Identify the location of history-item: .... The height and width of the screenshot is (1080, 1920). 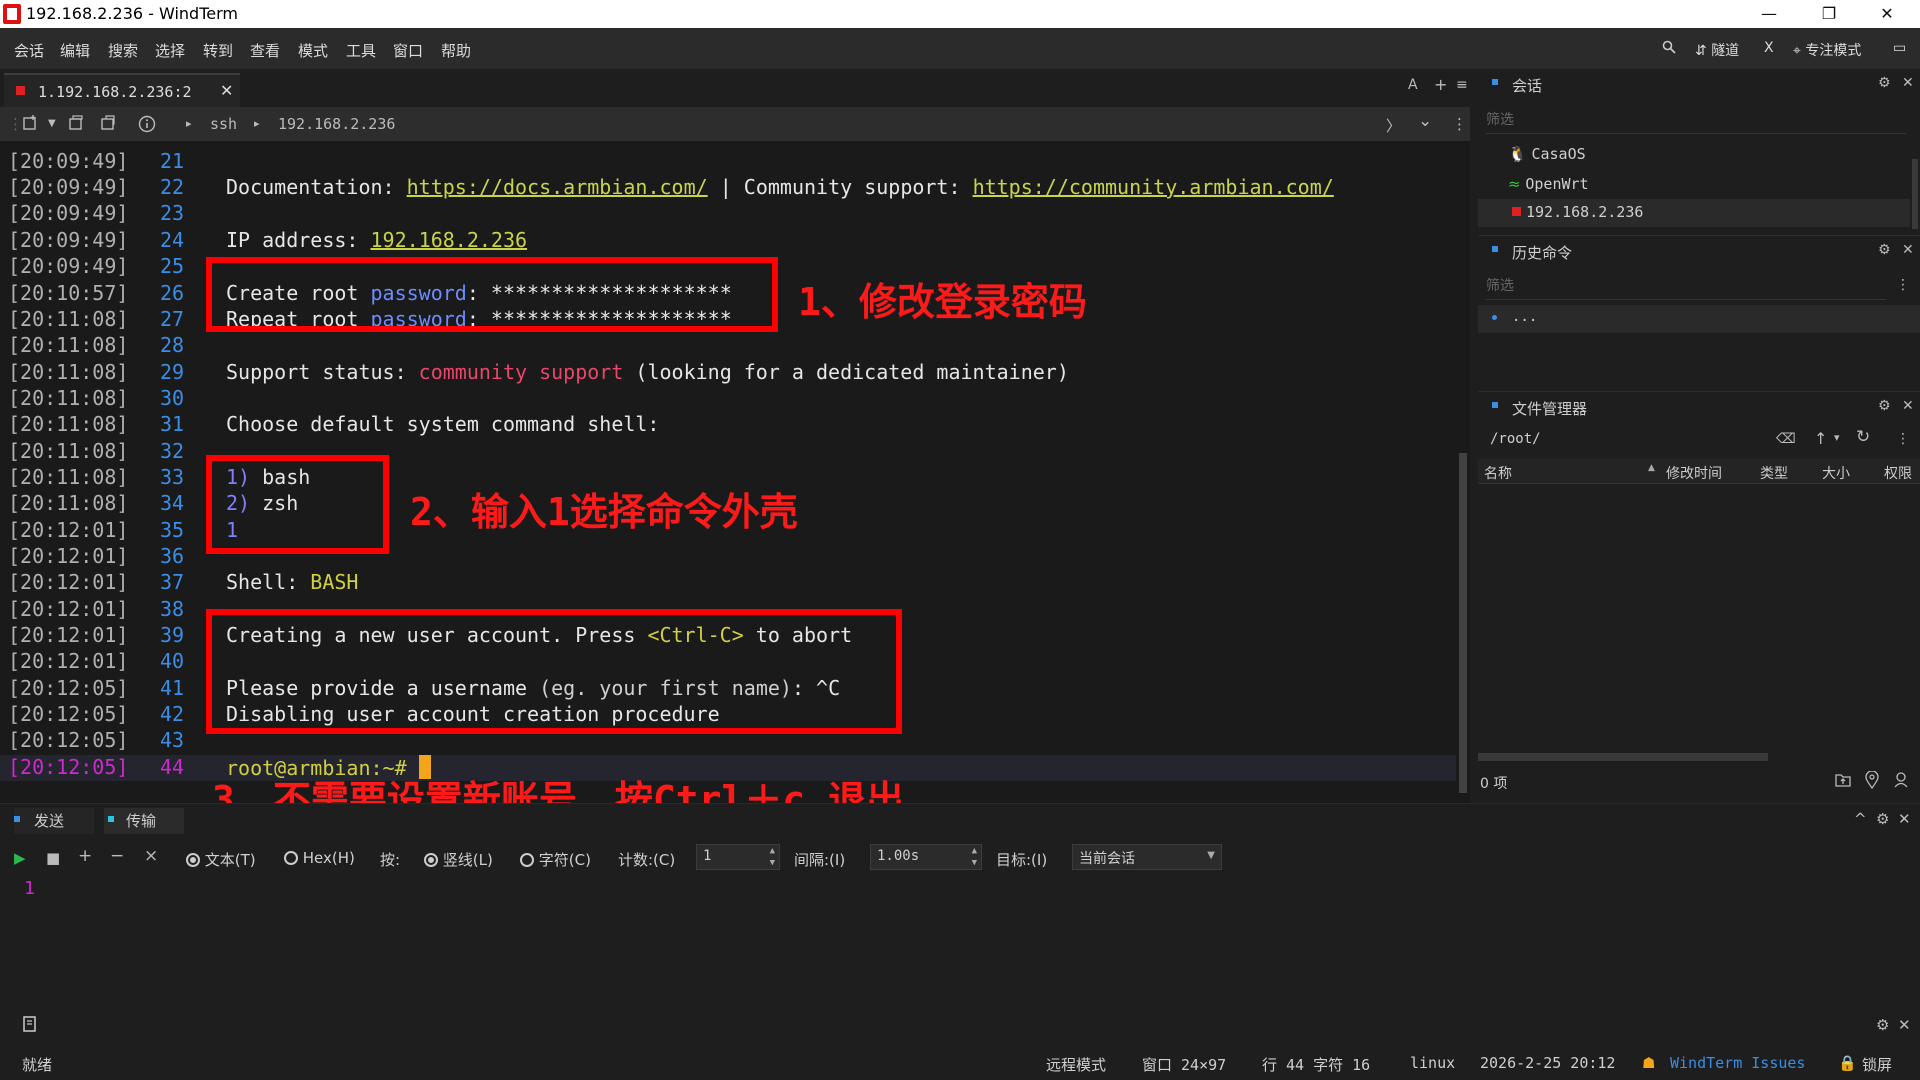
(1699, 319).